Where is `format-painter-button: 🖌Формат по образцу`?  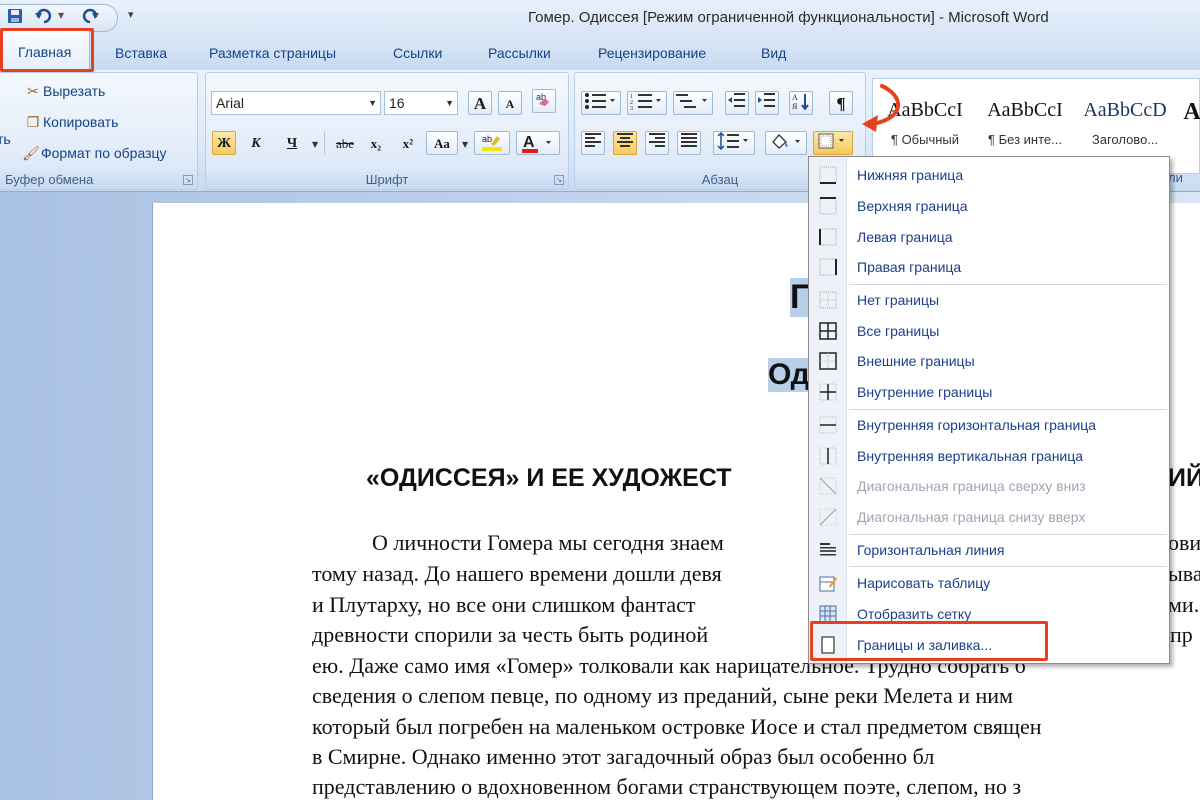 format-painter-button: 🖌Формат по образцу is located at coordinates (94, 153).